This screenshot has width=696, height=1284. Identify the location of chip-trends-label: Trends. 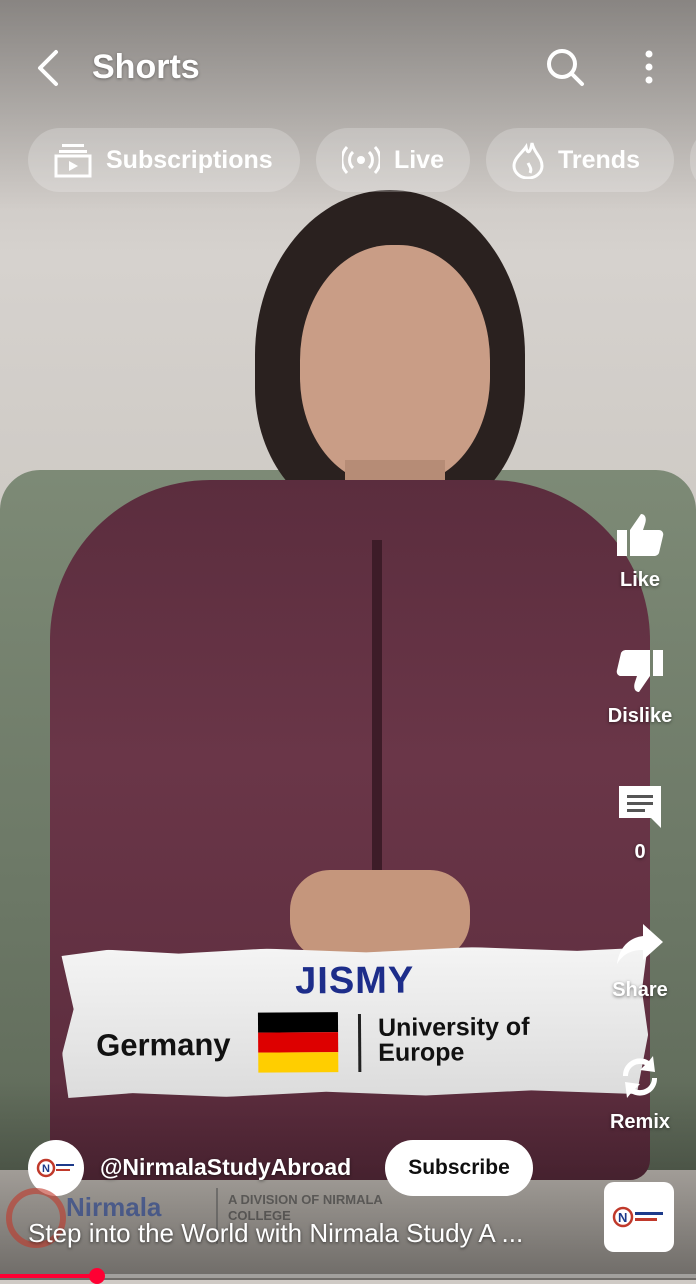
(599, 159).